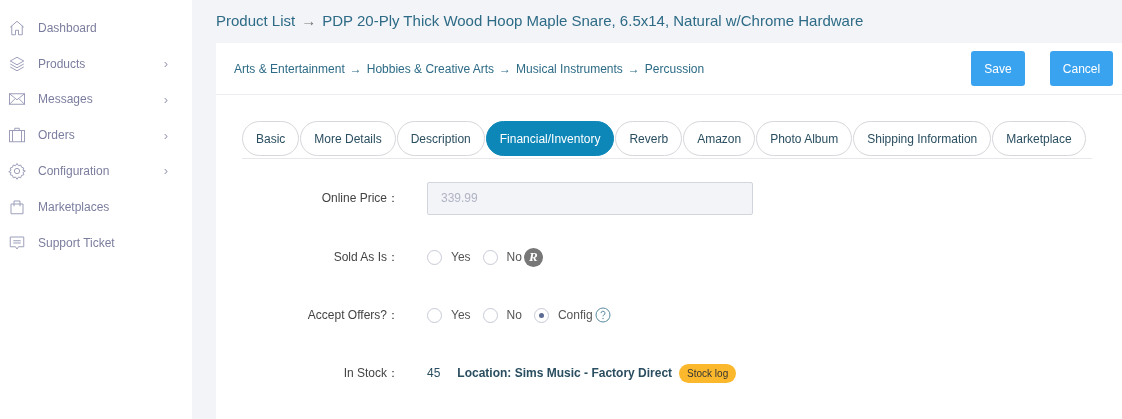 The image size is (1122, 419). Describe the element at coordinates (434, 373) in the screenshot. I see `stock-count: 45` at that location.